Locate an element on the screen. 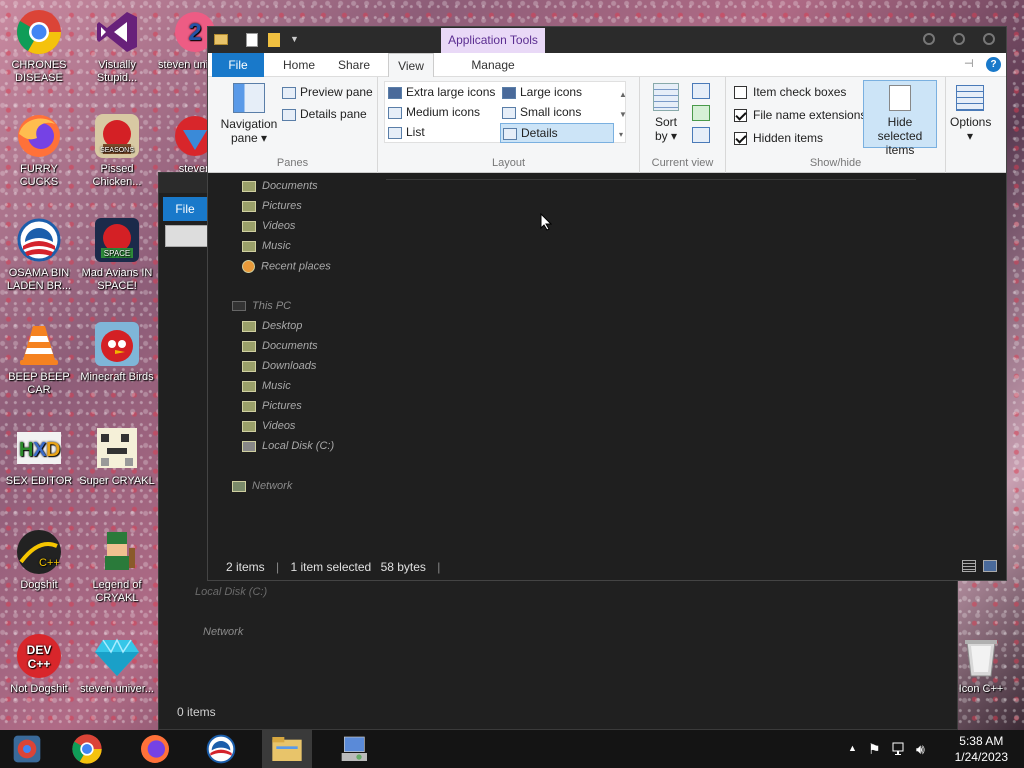  desktop-icon: FURRY CUCKS is located at coordinates (39, 150).